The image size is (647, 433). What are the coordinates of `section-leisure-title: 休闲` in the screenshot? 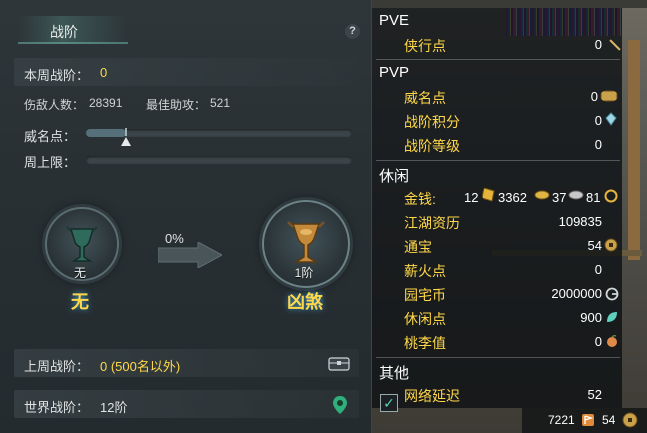 It's located at (394, 176).